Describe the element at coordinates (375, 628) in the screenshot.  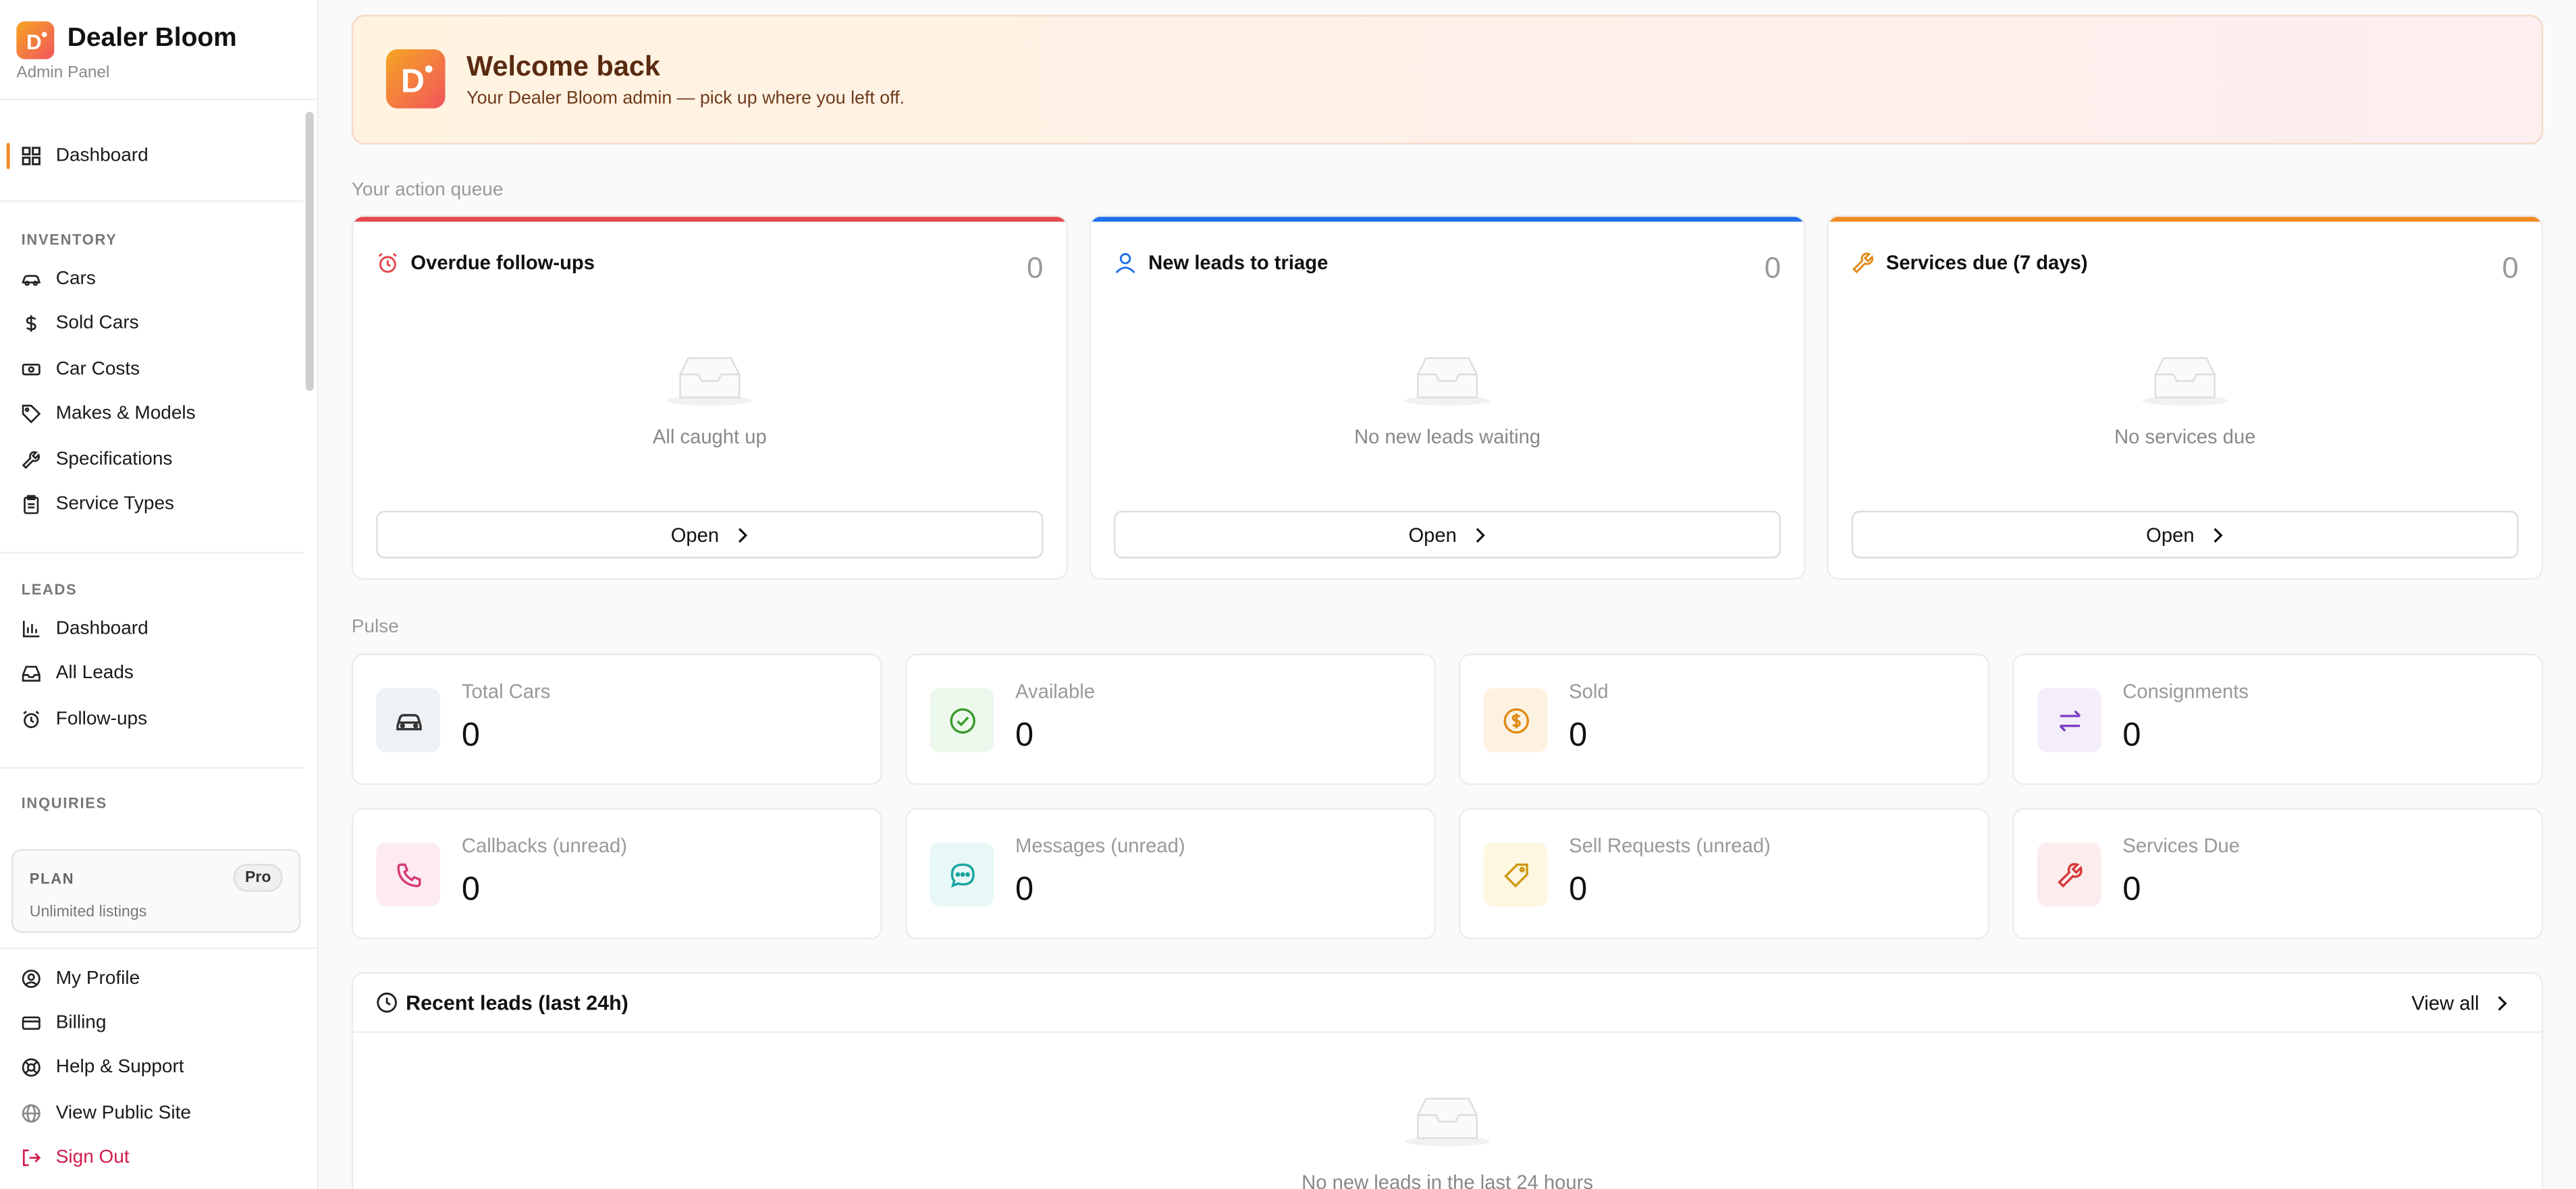
I see `pulse-label: Pulse` at that location.